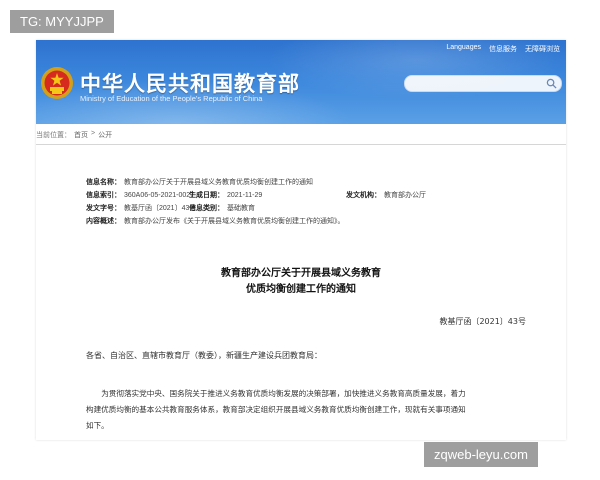 The image size is (600, 480). I want to click on divider, so click(301, 144).